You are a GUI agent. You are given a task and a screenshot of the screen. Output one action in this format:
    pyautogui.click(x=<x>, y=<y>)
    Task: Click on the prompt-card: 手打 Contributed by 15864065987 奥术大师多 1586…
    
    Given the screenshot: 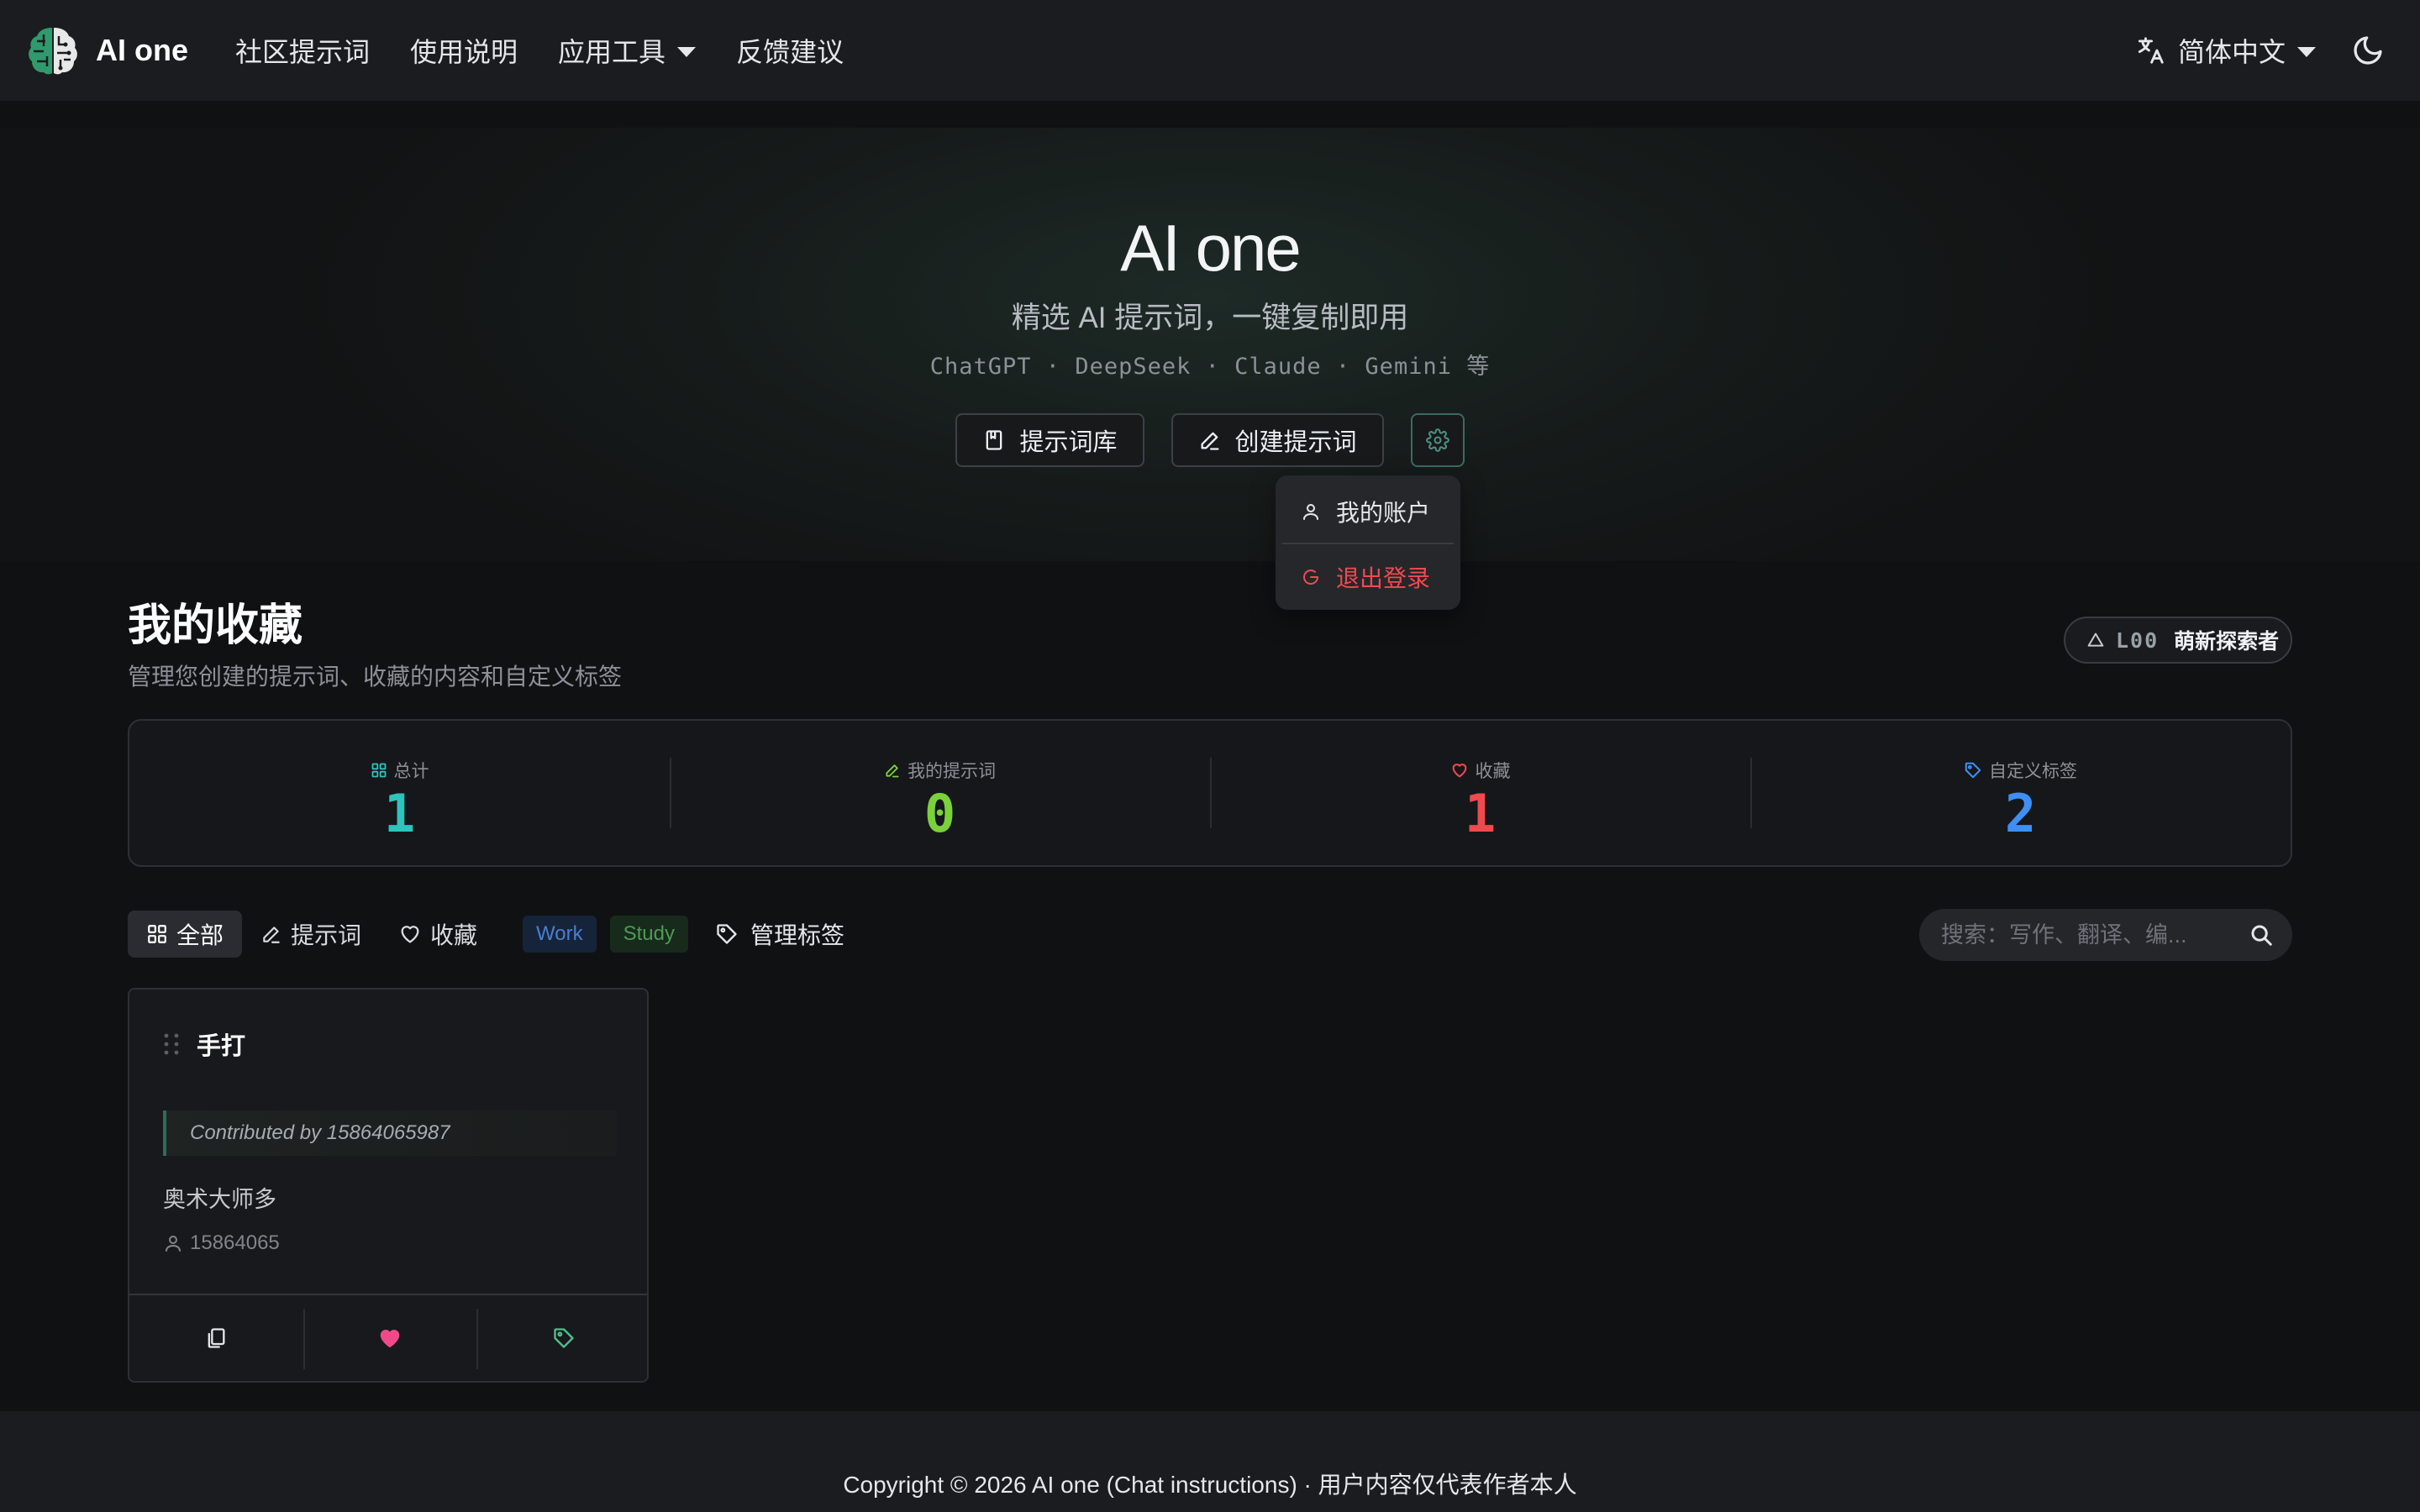 What is the action you would take?
    pyautogui.click(x=389, y=1185)
    